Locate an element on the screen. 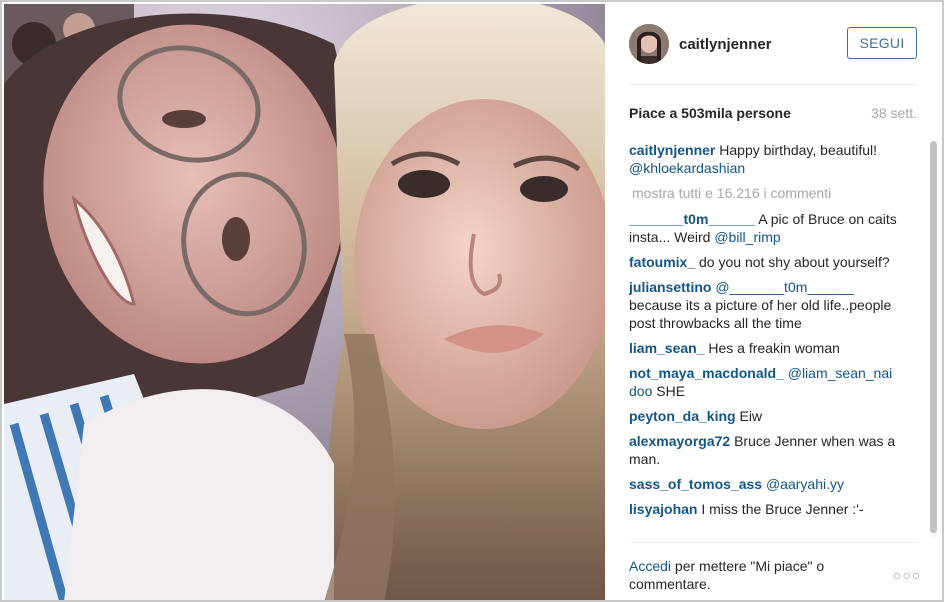 The image size is (944, 602). comments-scrollbar is located at coordinates (933, 339).